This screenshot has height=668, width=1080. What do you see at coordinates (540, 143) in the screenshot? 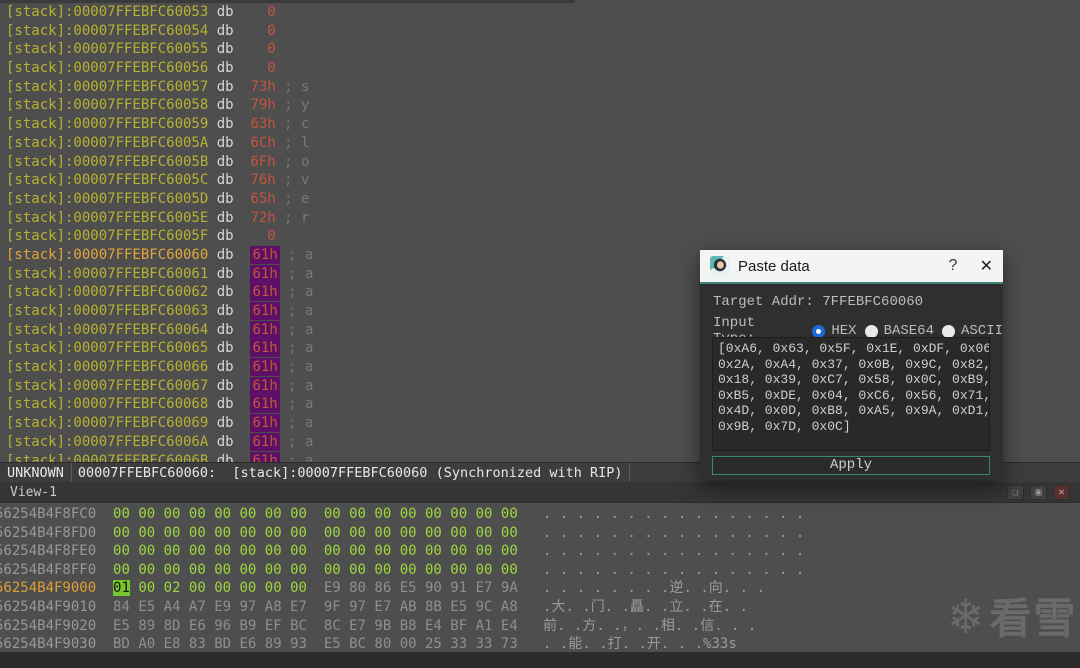
I see `stack-row: [stack]:00007FFEBFC6005A db 6Ch ; l` at bounding box center [540, 143].